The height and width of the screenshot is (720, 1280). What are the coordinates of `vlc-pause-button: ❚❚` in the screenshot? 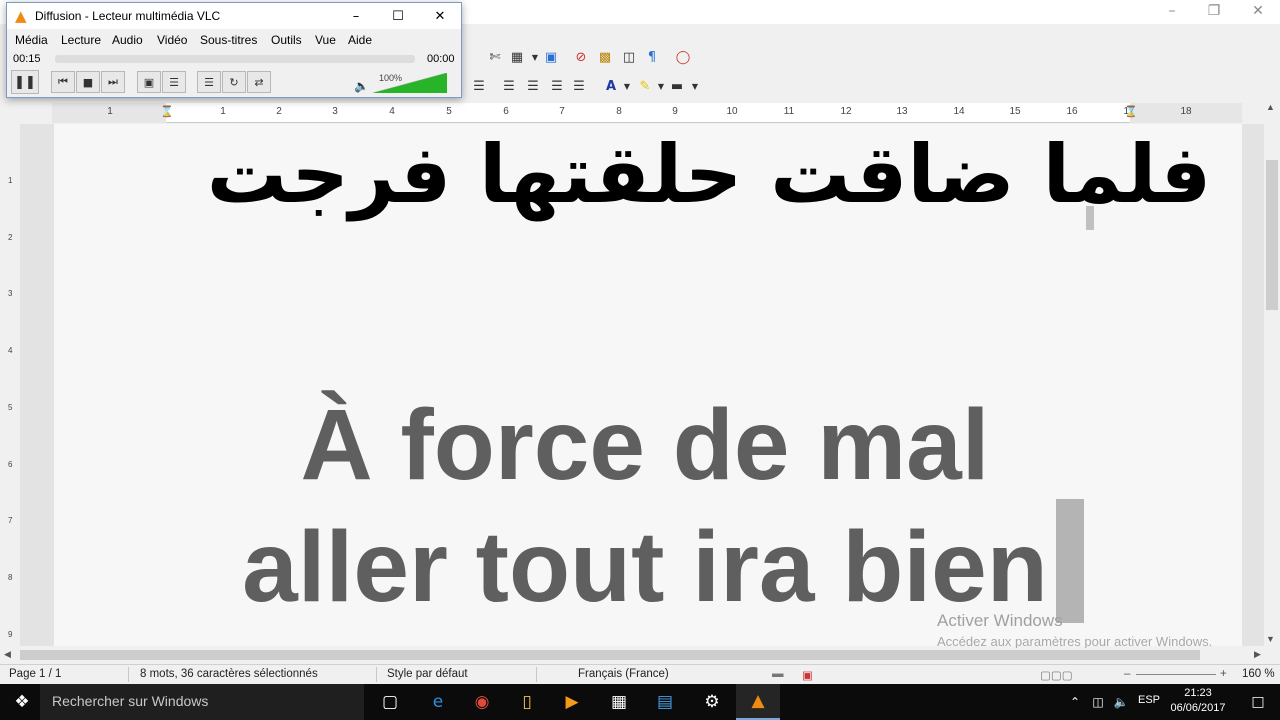 It's located at (25, 82).